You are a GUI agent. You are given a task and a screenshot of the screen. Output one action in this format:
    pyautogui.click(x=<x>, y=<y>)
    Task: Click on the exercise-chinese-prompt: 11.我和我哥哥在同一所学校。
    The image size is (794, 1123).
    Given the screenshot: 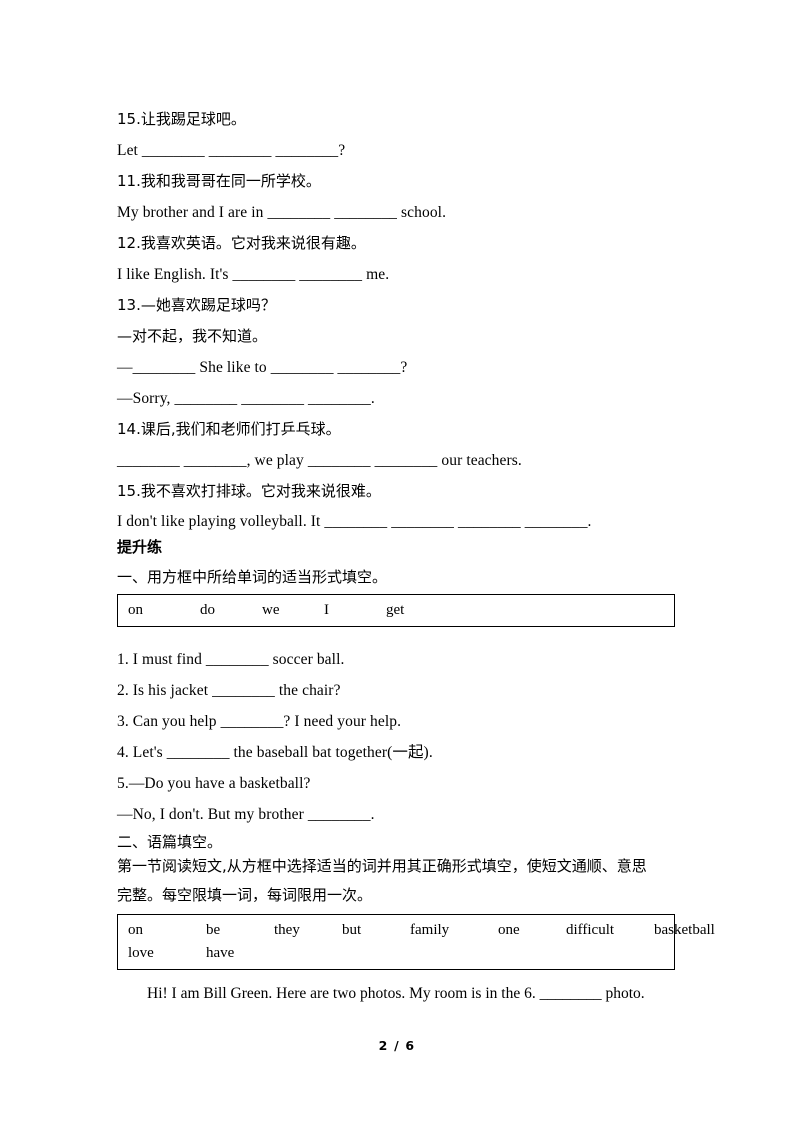 What is the action you would take?
    pyautogui.click(x=219, y=181)
    